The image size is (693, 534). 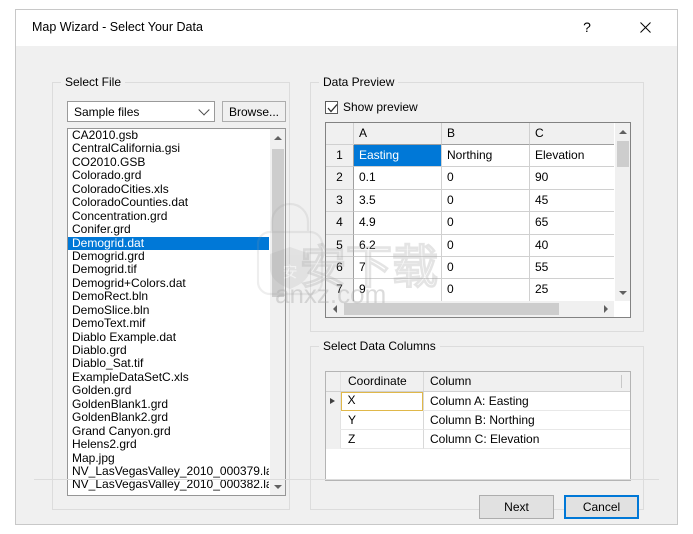 I want to click on file-list-item: Diablo Example.dat, so click(x=169, y=337).